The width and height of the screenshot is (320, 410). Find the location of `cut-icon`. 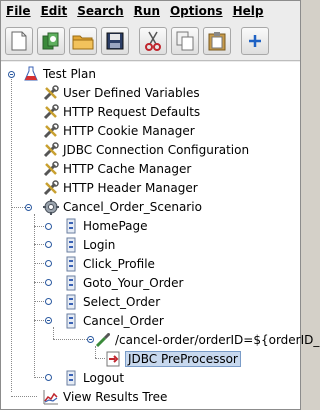

cut-icon is located at coordinates (153, 41).